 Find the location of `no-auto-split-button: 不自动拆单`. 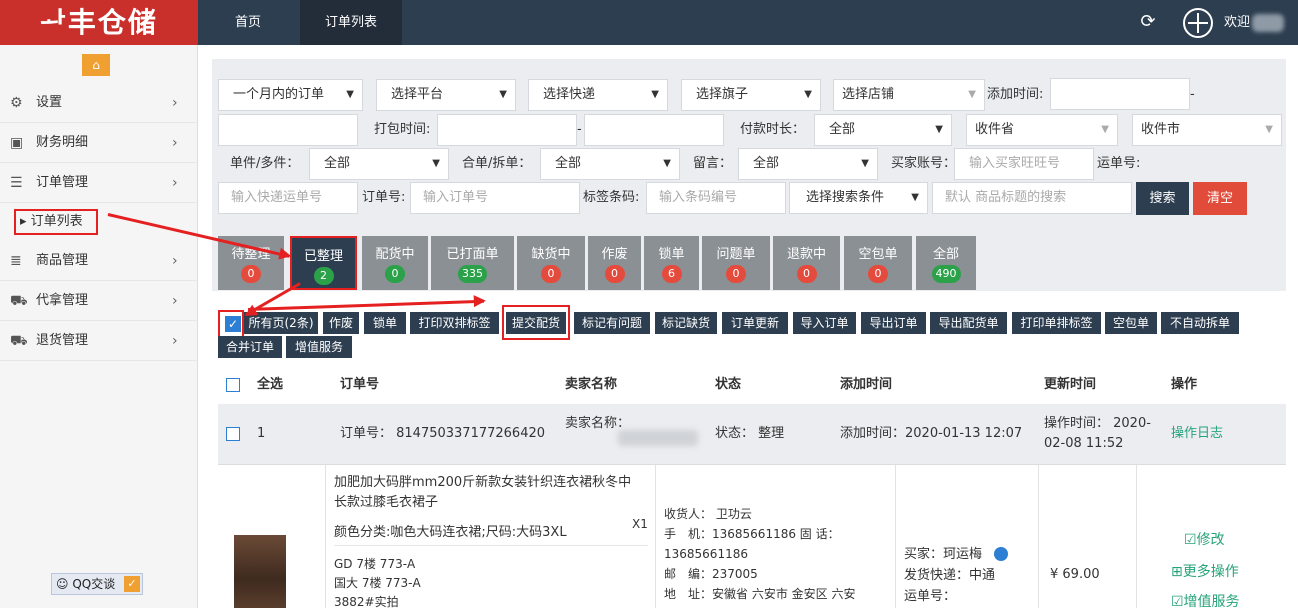

no-auto-split-button: 不自动拆单 is located at coordinates (1200, 323).